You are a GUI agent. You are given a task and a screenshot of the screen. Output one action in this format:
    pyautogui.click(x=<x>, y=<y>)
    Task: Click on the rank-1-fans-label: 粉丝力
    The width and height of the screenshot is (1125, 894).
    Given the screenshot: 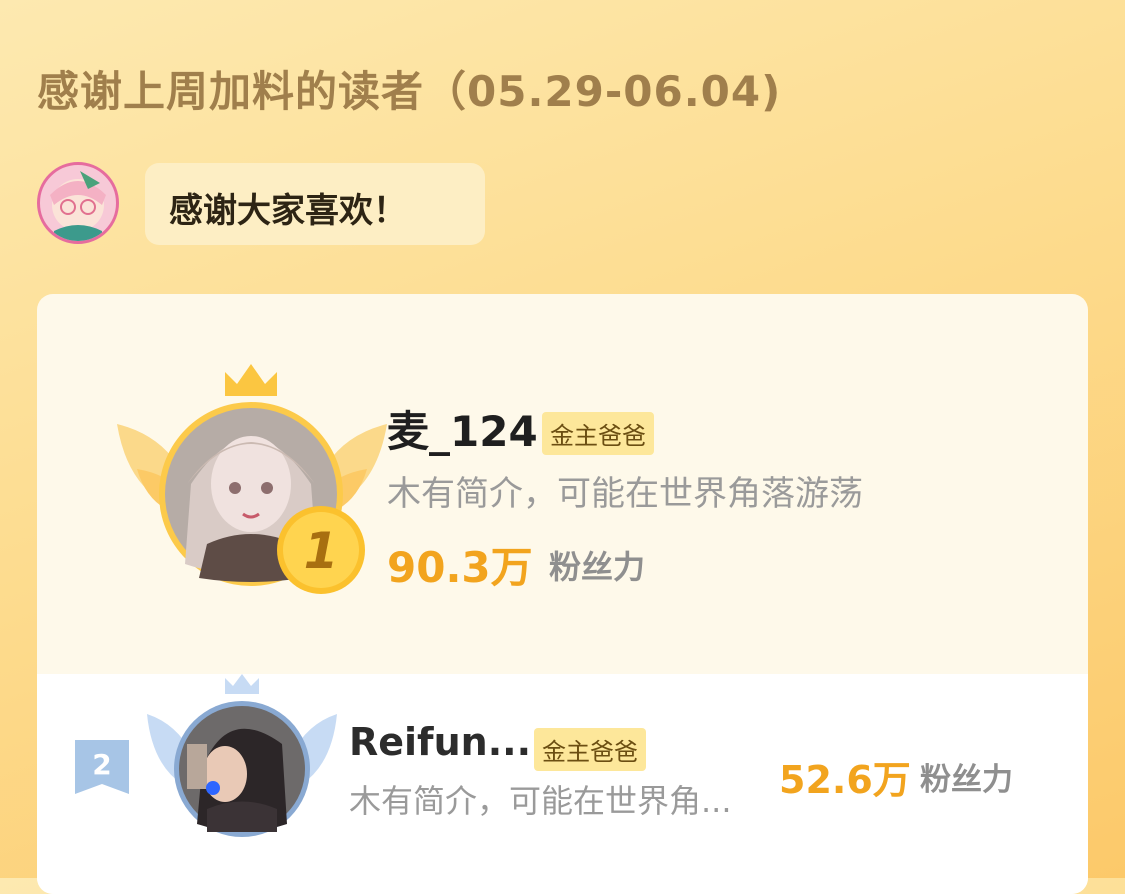 What is the action you would take?
    pyautogui.click(x=597, y=567)
    